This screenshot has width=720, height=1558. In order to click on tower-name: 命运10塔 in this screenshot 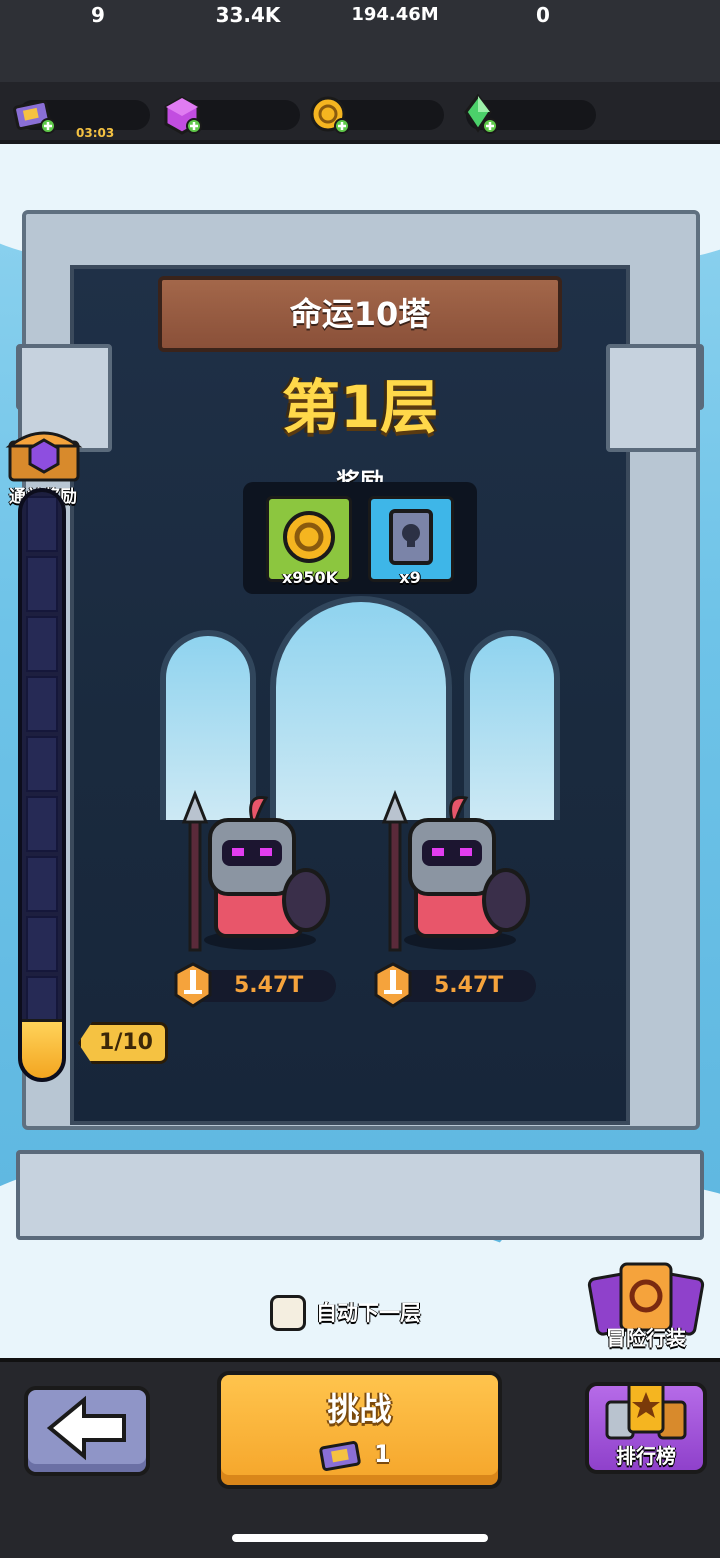, I will do `click(360, 314)`.